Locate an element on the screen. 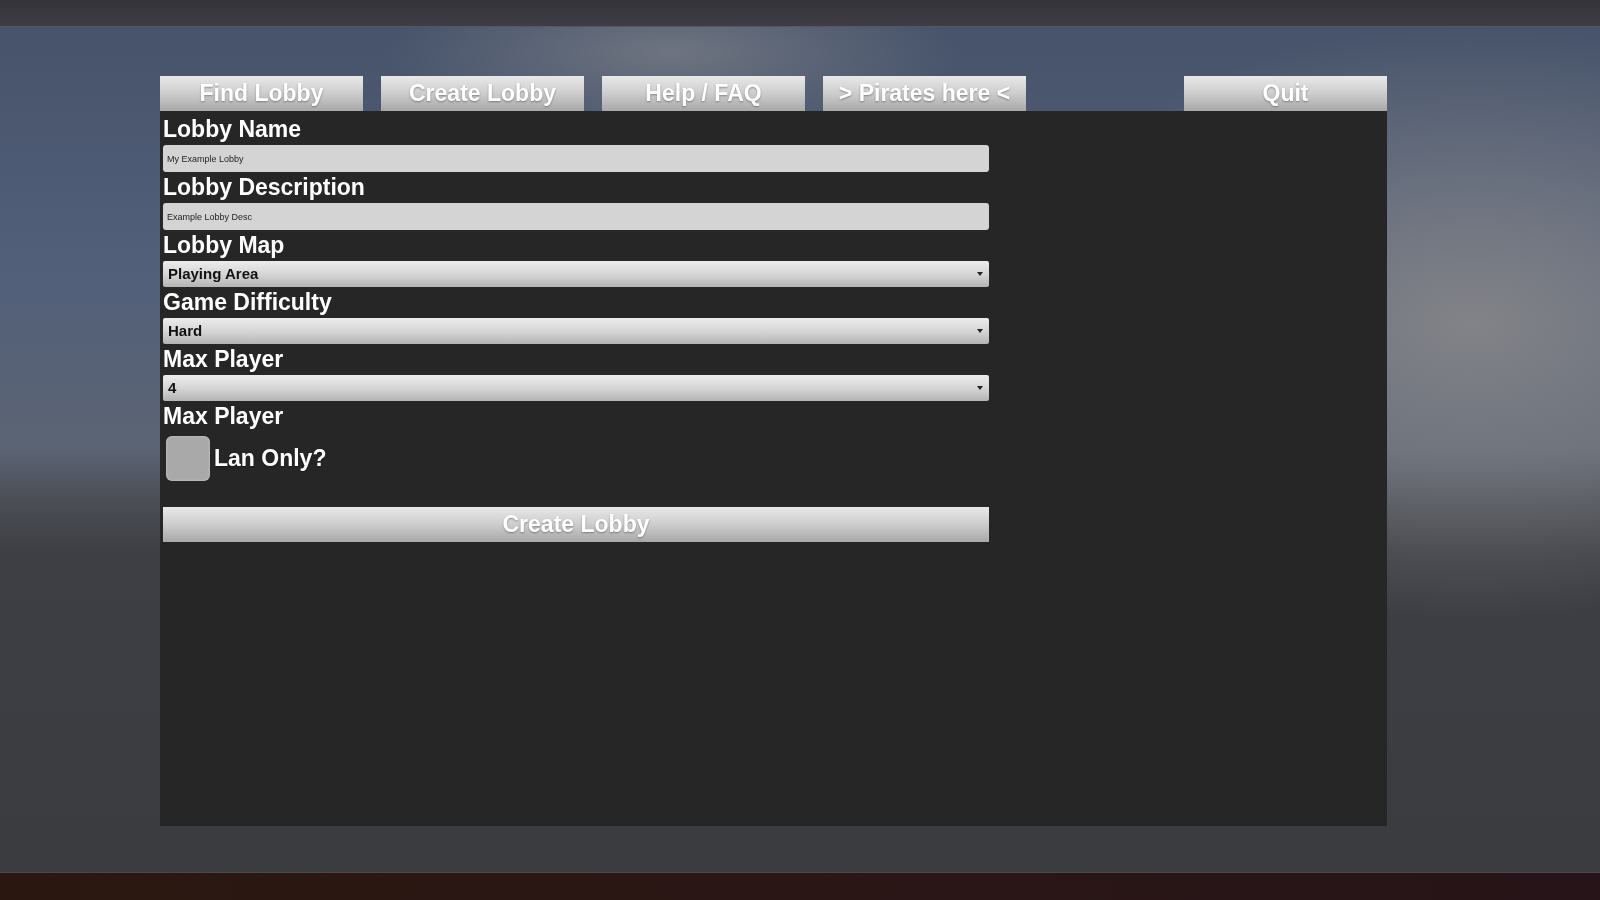  field-label: Lobby Name is located at coordinates (232, 129).